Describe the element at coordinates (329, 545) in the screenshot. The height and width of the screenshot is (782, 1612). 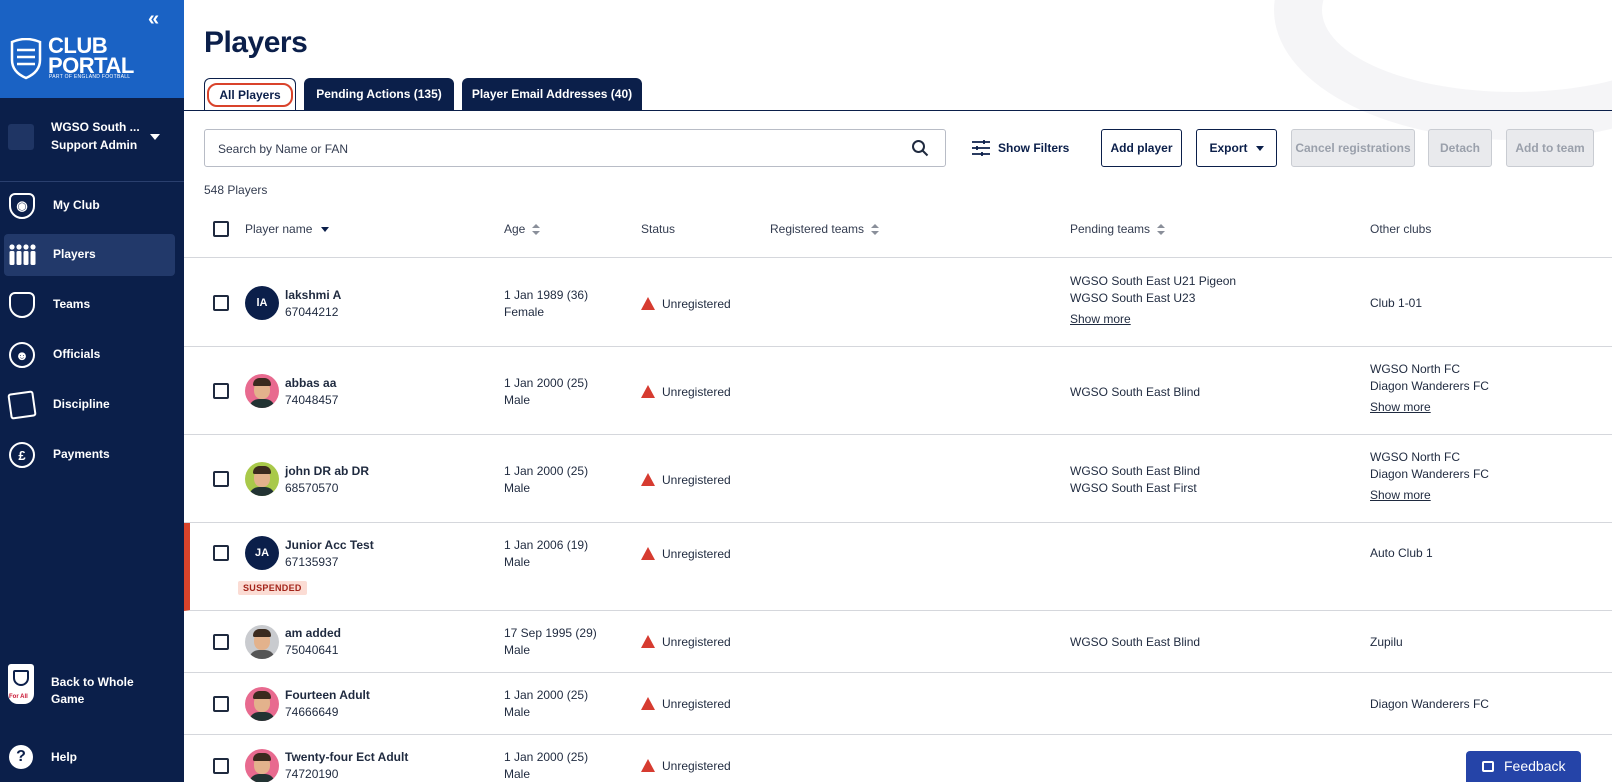
I see `player-name: Junior Acc Test` at that location.